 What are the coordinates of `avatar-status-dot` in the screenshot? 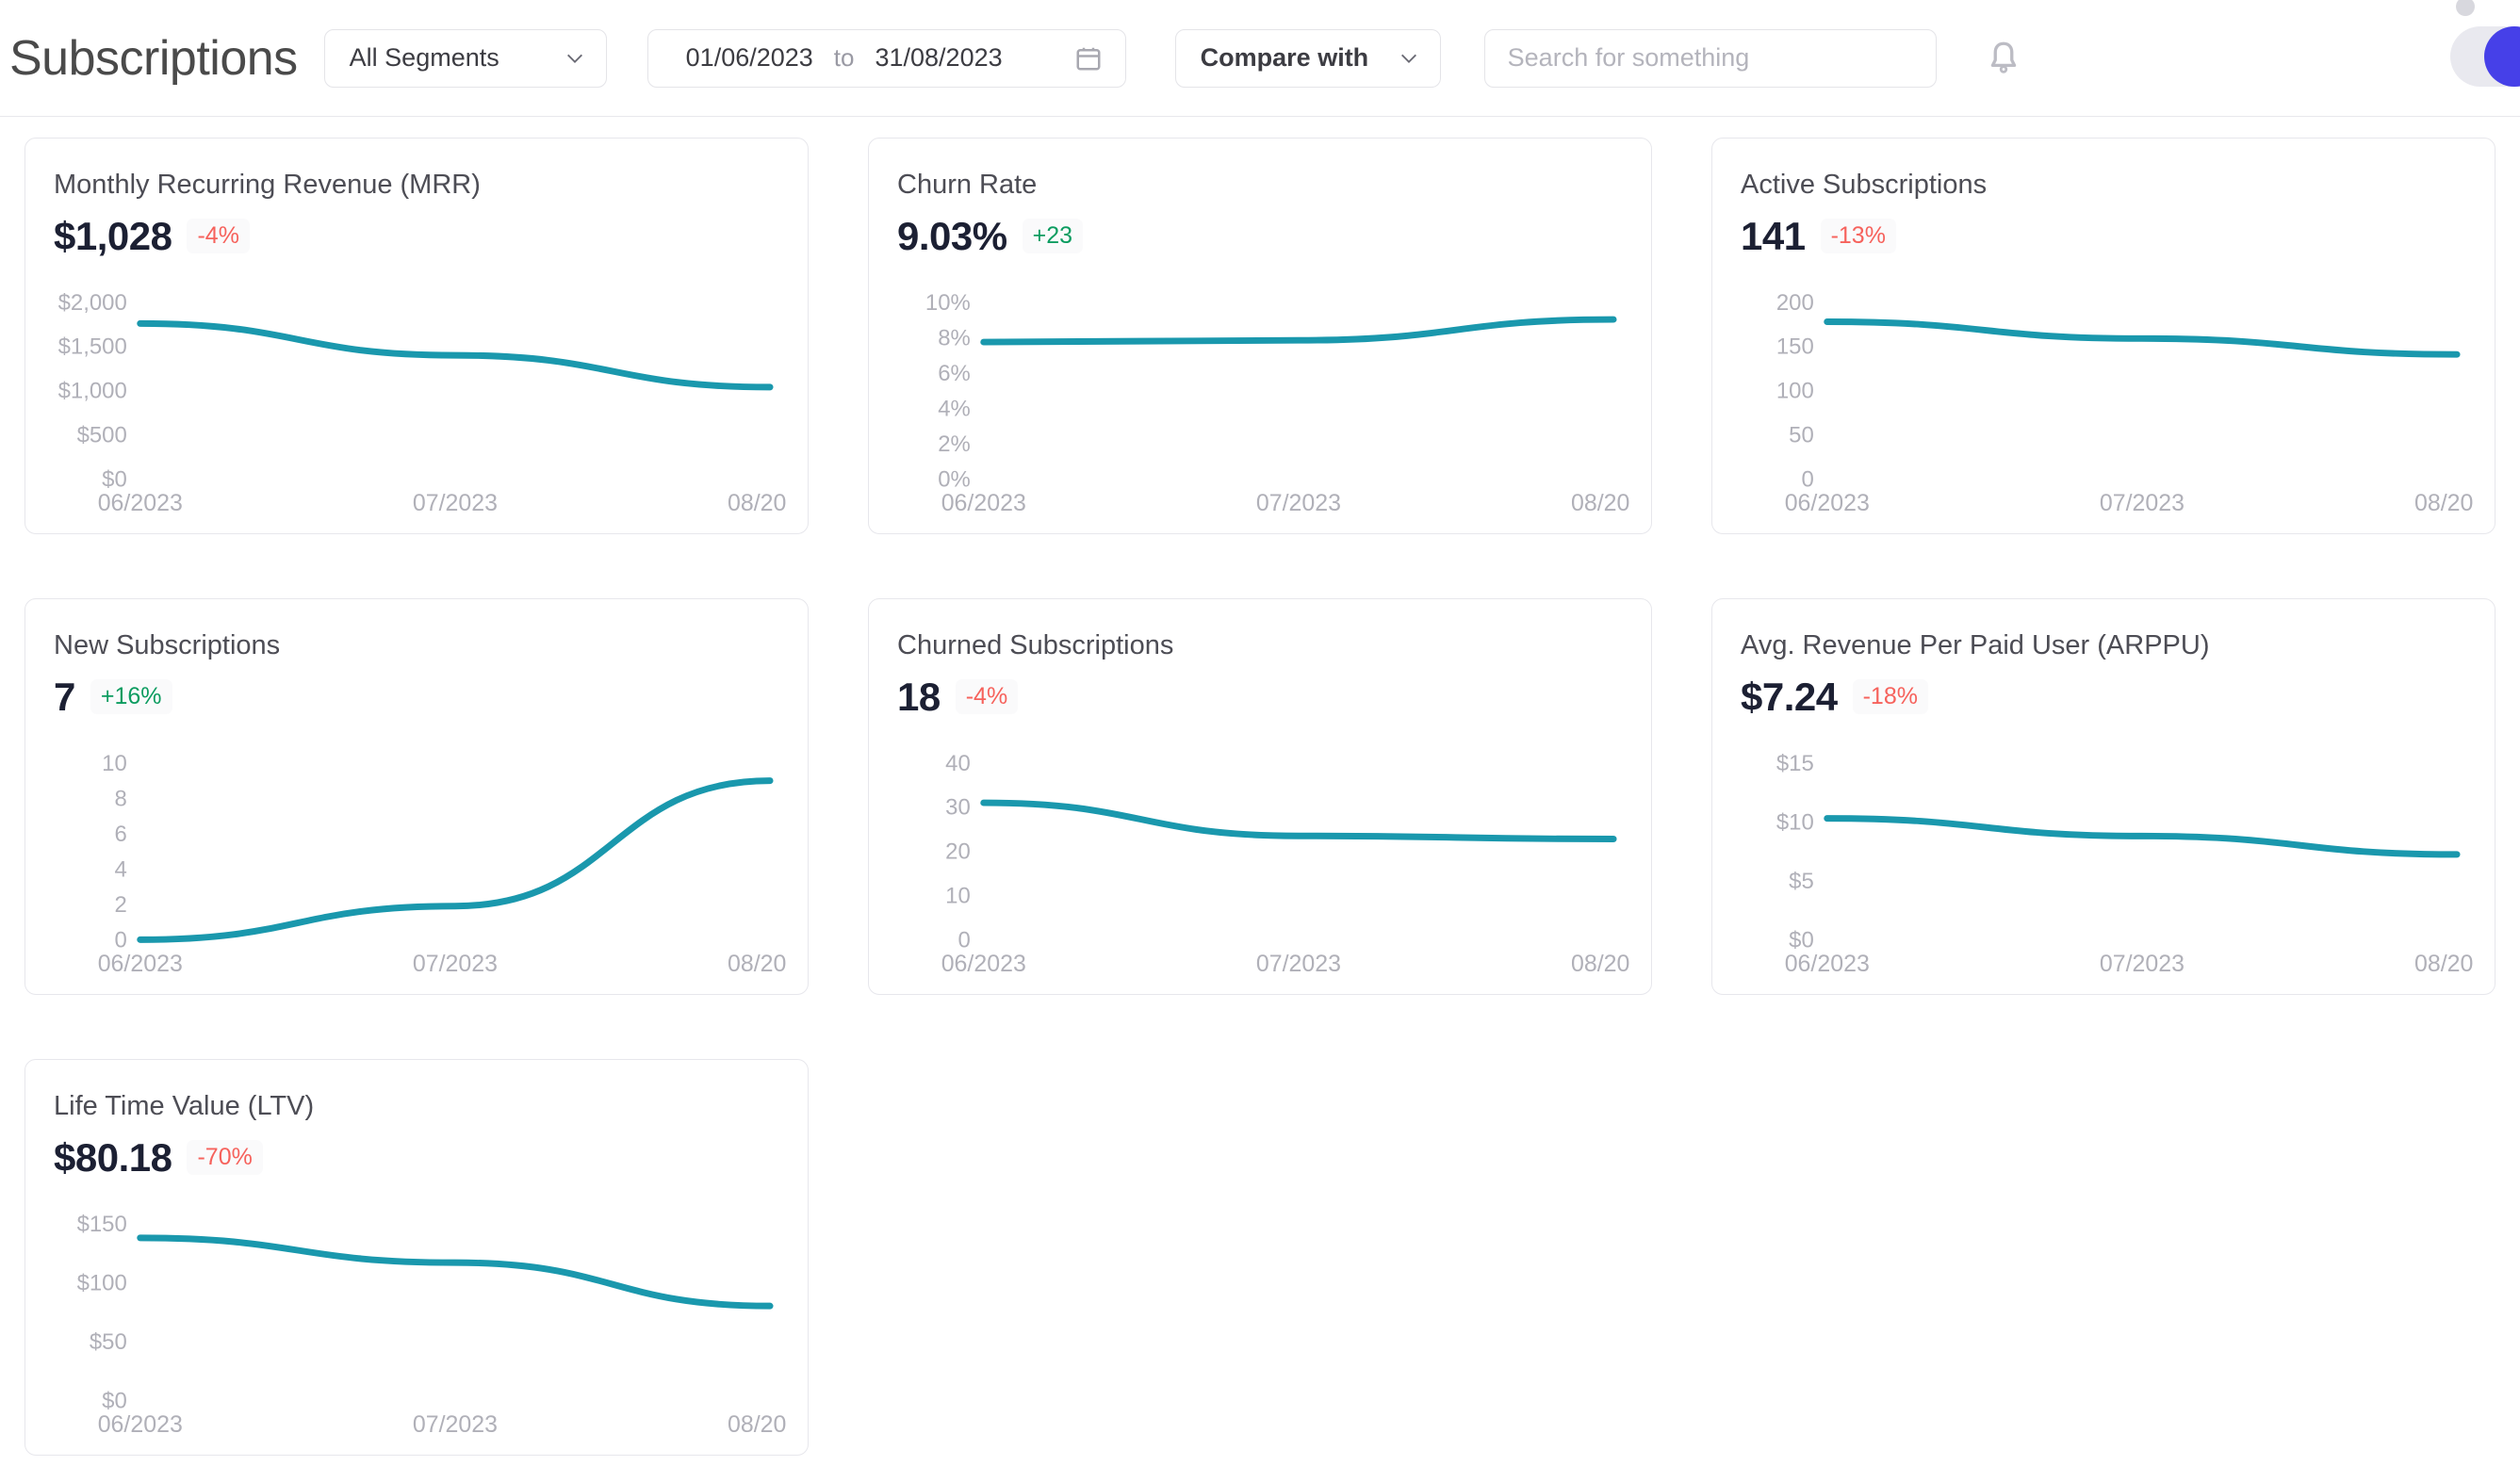 It's located at (2465, 8).